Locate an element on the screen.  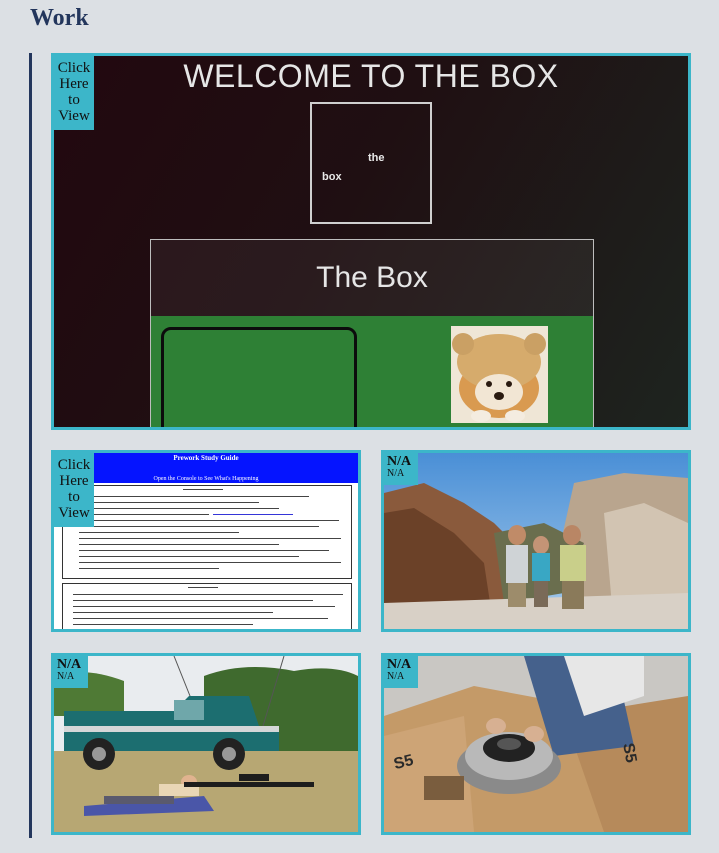
box-logo: the box is located at coordinates (371, 163).